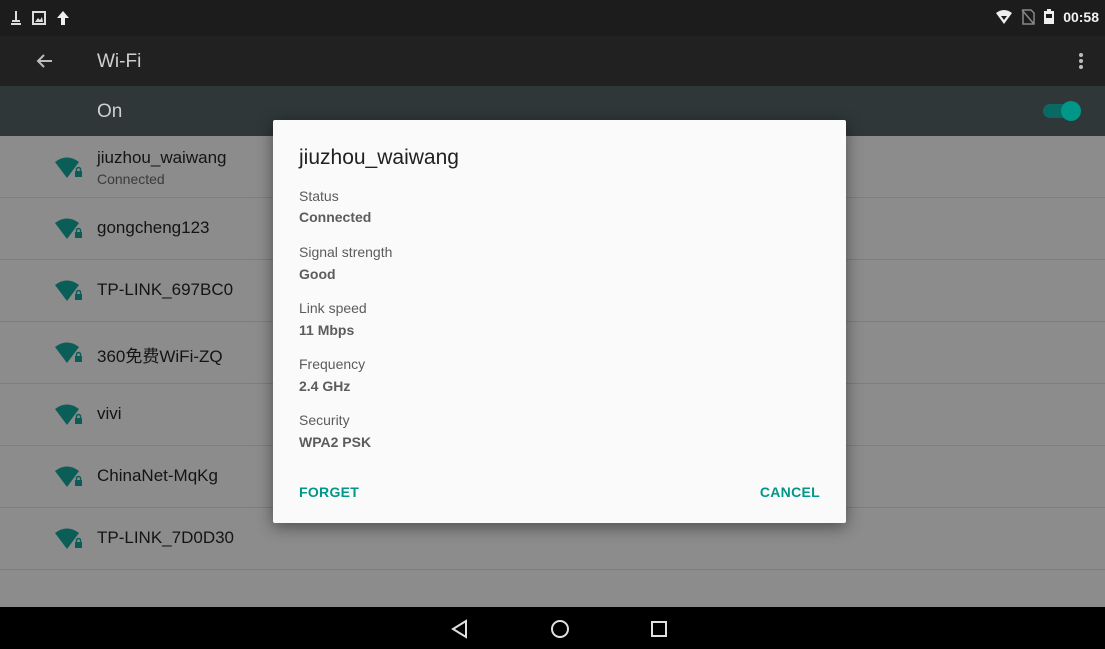 The image size is (1105, 649). I want to click on network-ssid: vivi, so click(109, 413).